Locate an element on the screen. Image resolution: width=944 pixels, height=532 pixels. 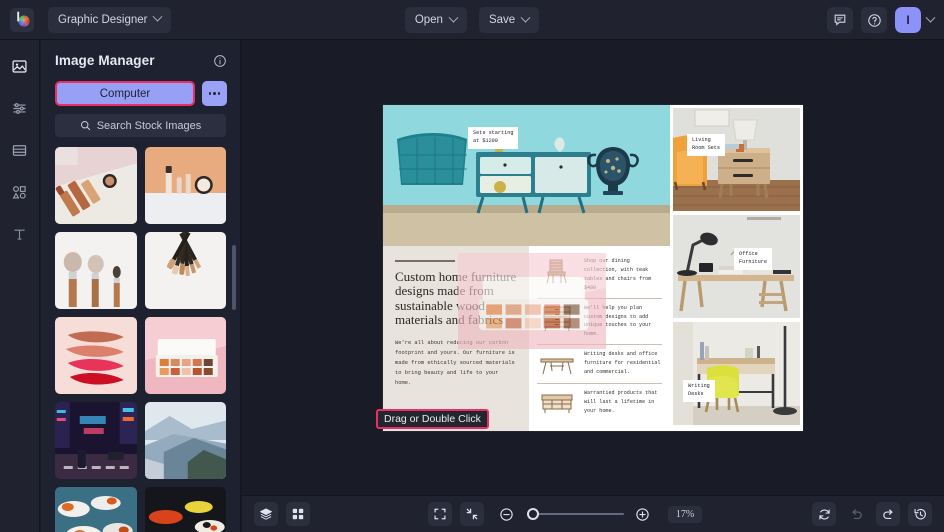
source-buttons-row: Computer is located at coordinates (140, 87).